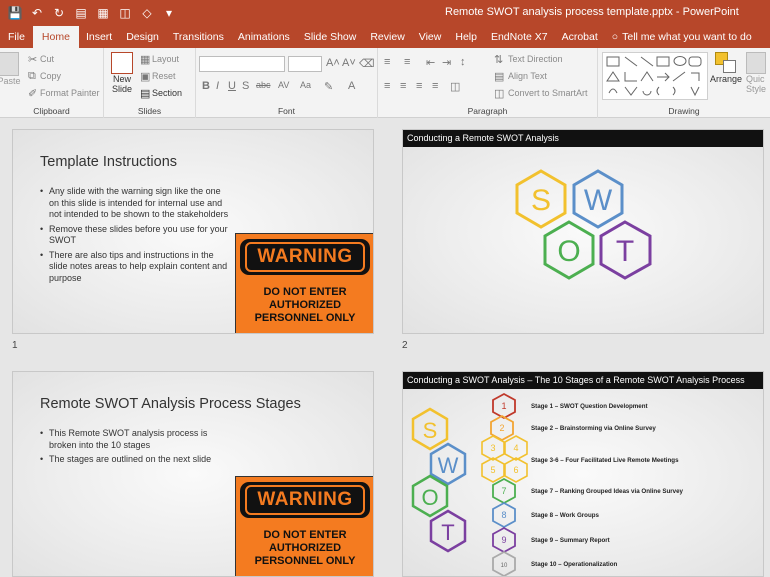 The height and width of the screenshot is (577, 770). Describe the element at coordinates (232, 86) in the screenshot. I see `underline-icon: U` at that location.